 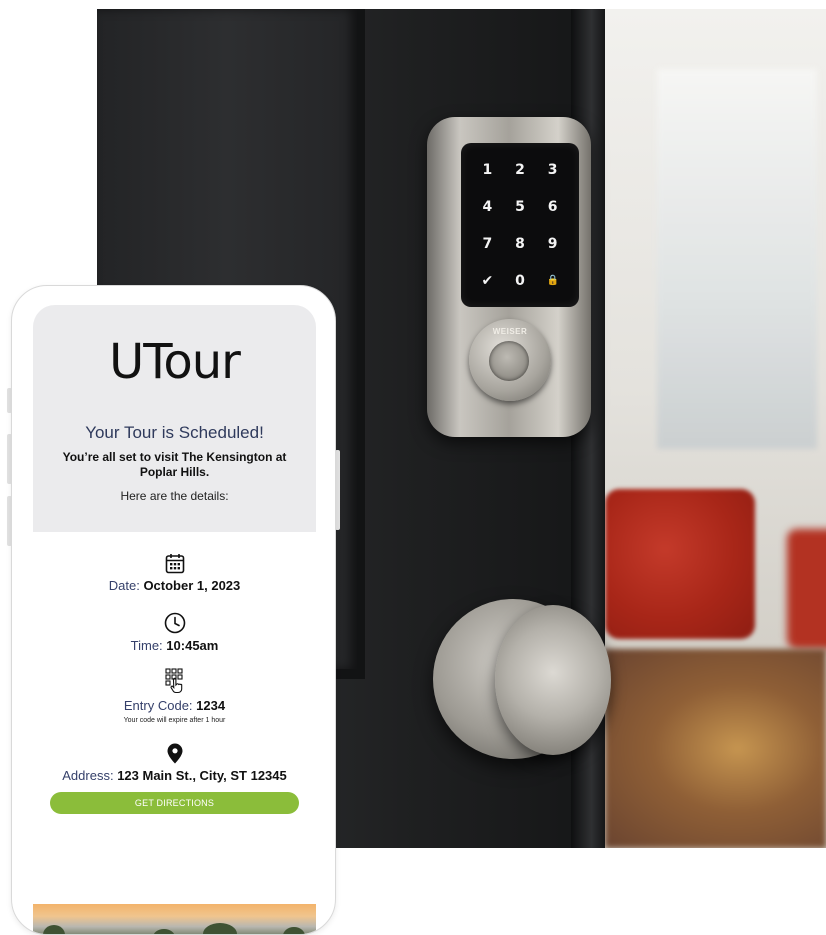 I want to click on door-knob, so click(x=553, y=680).